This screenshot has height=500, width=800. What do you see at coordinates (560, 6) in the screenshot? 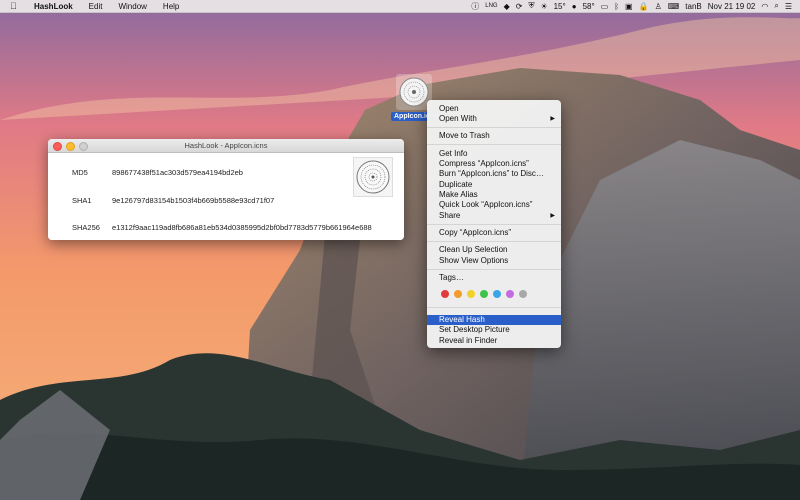
I see `temperature: 15°` at bounding box center [560, 6].